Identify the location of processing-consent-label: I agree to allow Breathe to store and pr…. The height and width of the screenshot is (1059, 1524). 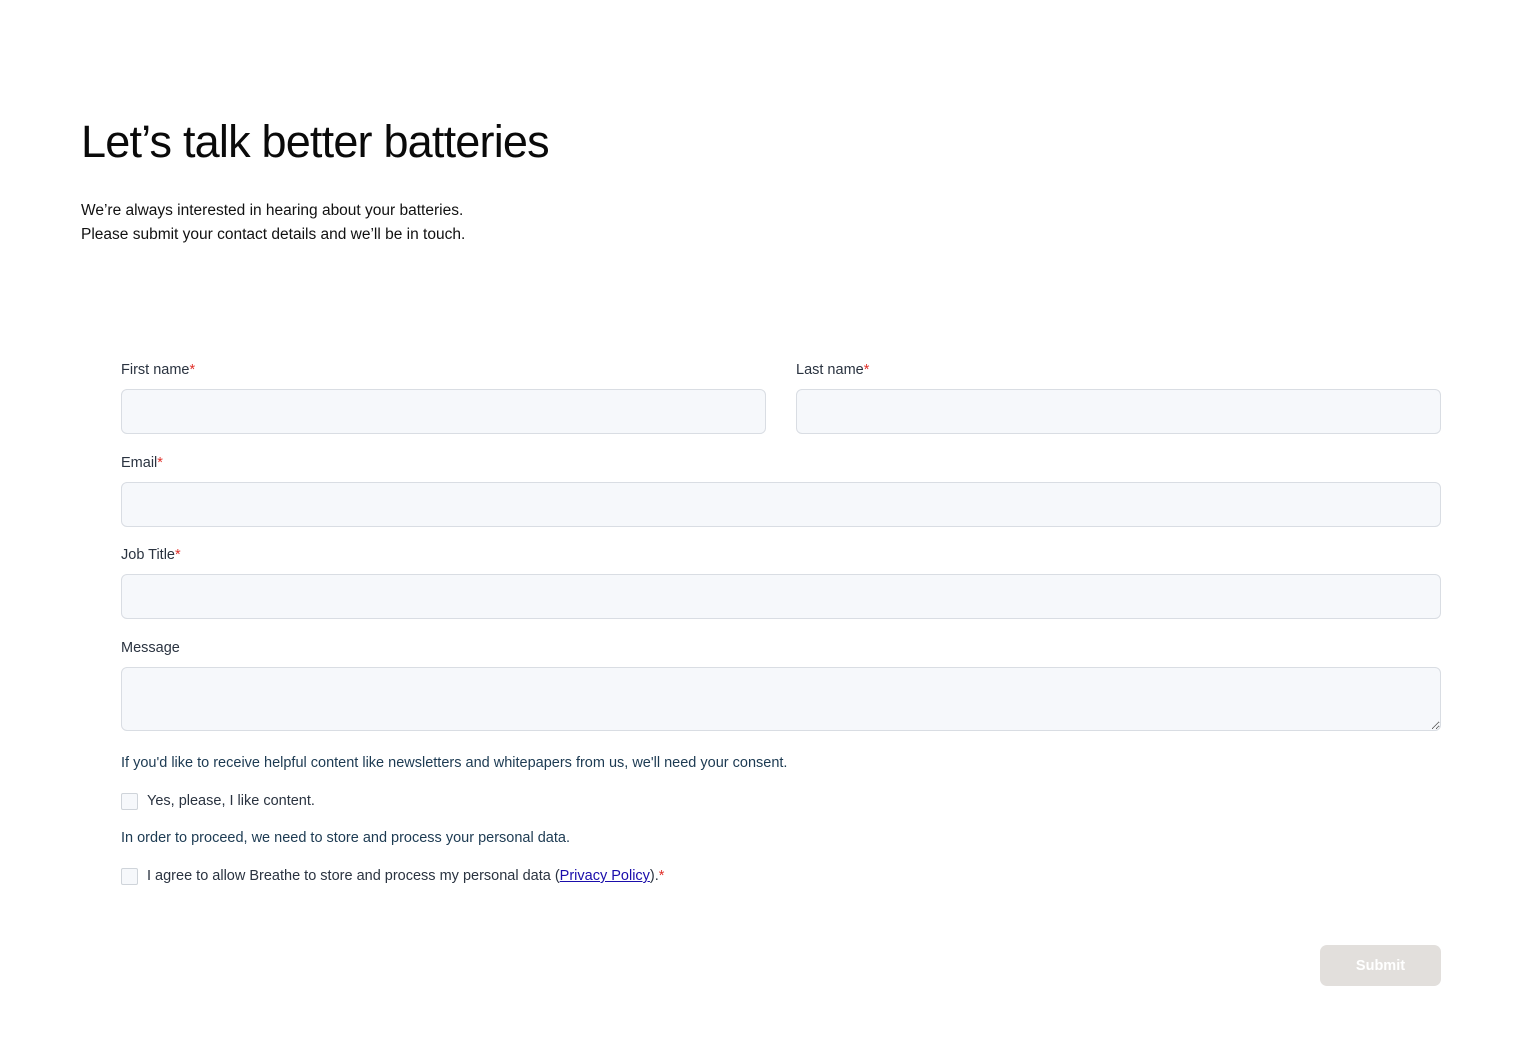
(406, 876).